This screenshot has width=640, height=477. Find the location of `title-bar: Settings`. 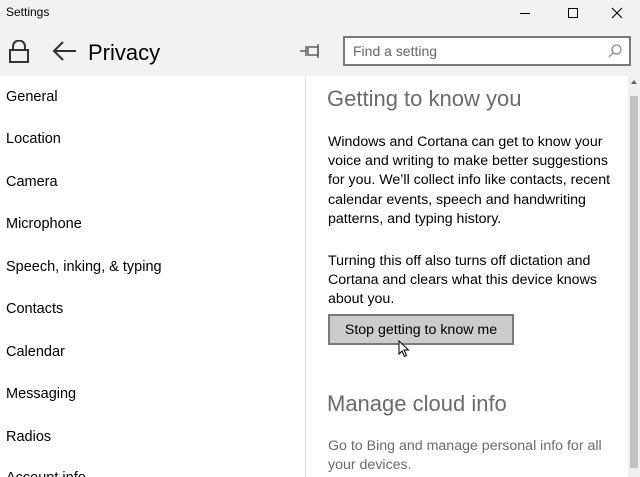

title-bar: Settings is located at coordinates (320, 13).